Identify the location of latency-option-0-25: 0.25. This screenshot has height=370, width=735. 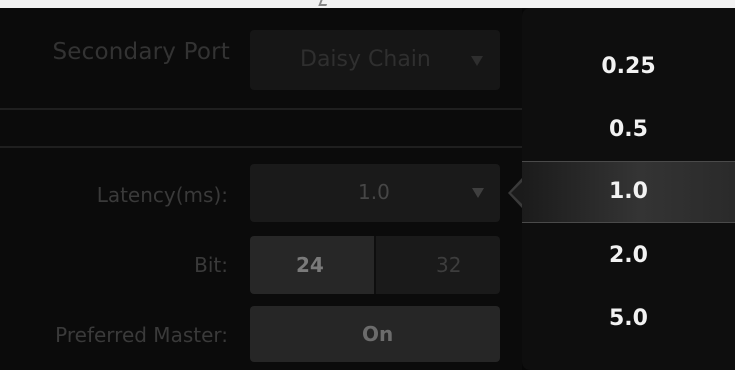
(628, 67).